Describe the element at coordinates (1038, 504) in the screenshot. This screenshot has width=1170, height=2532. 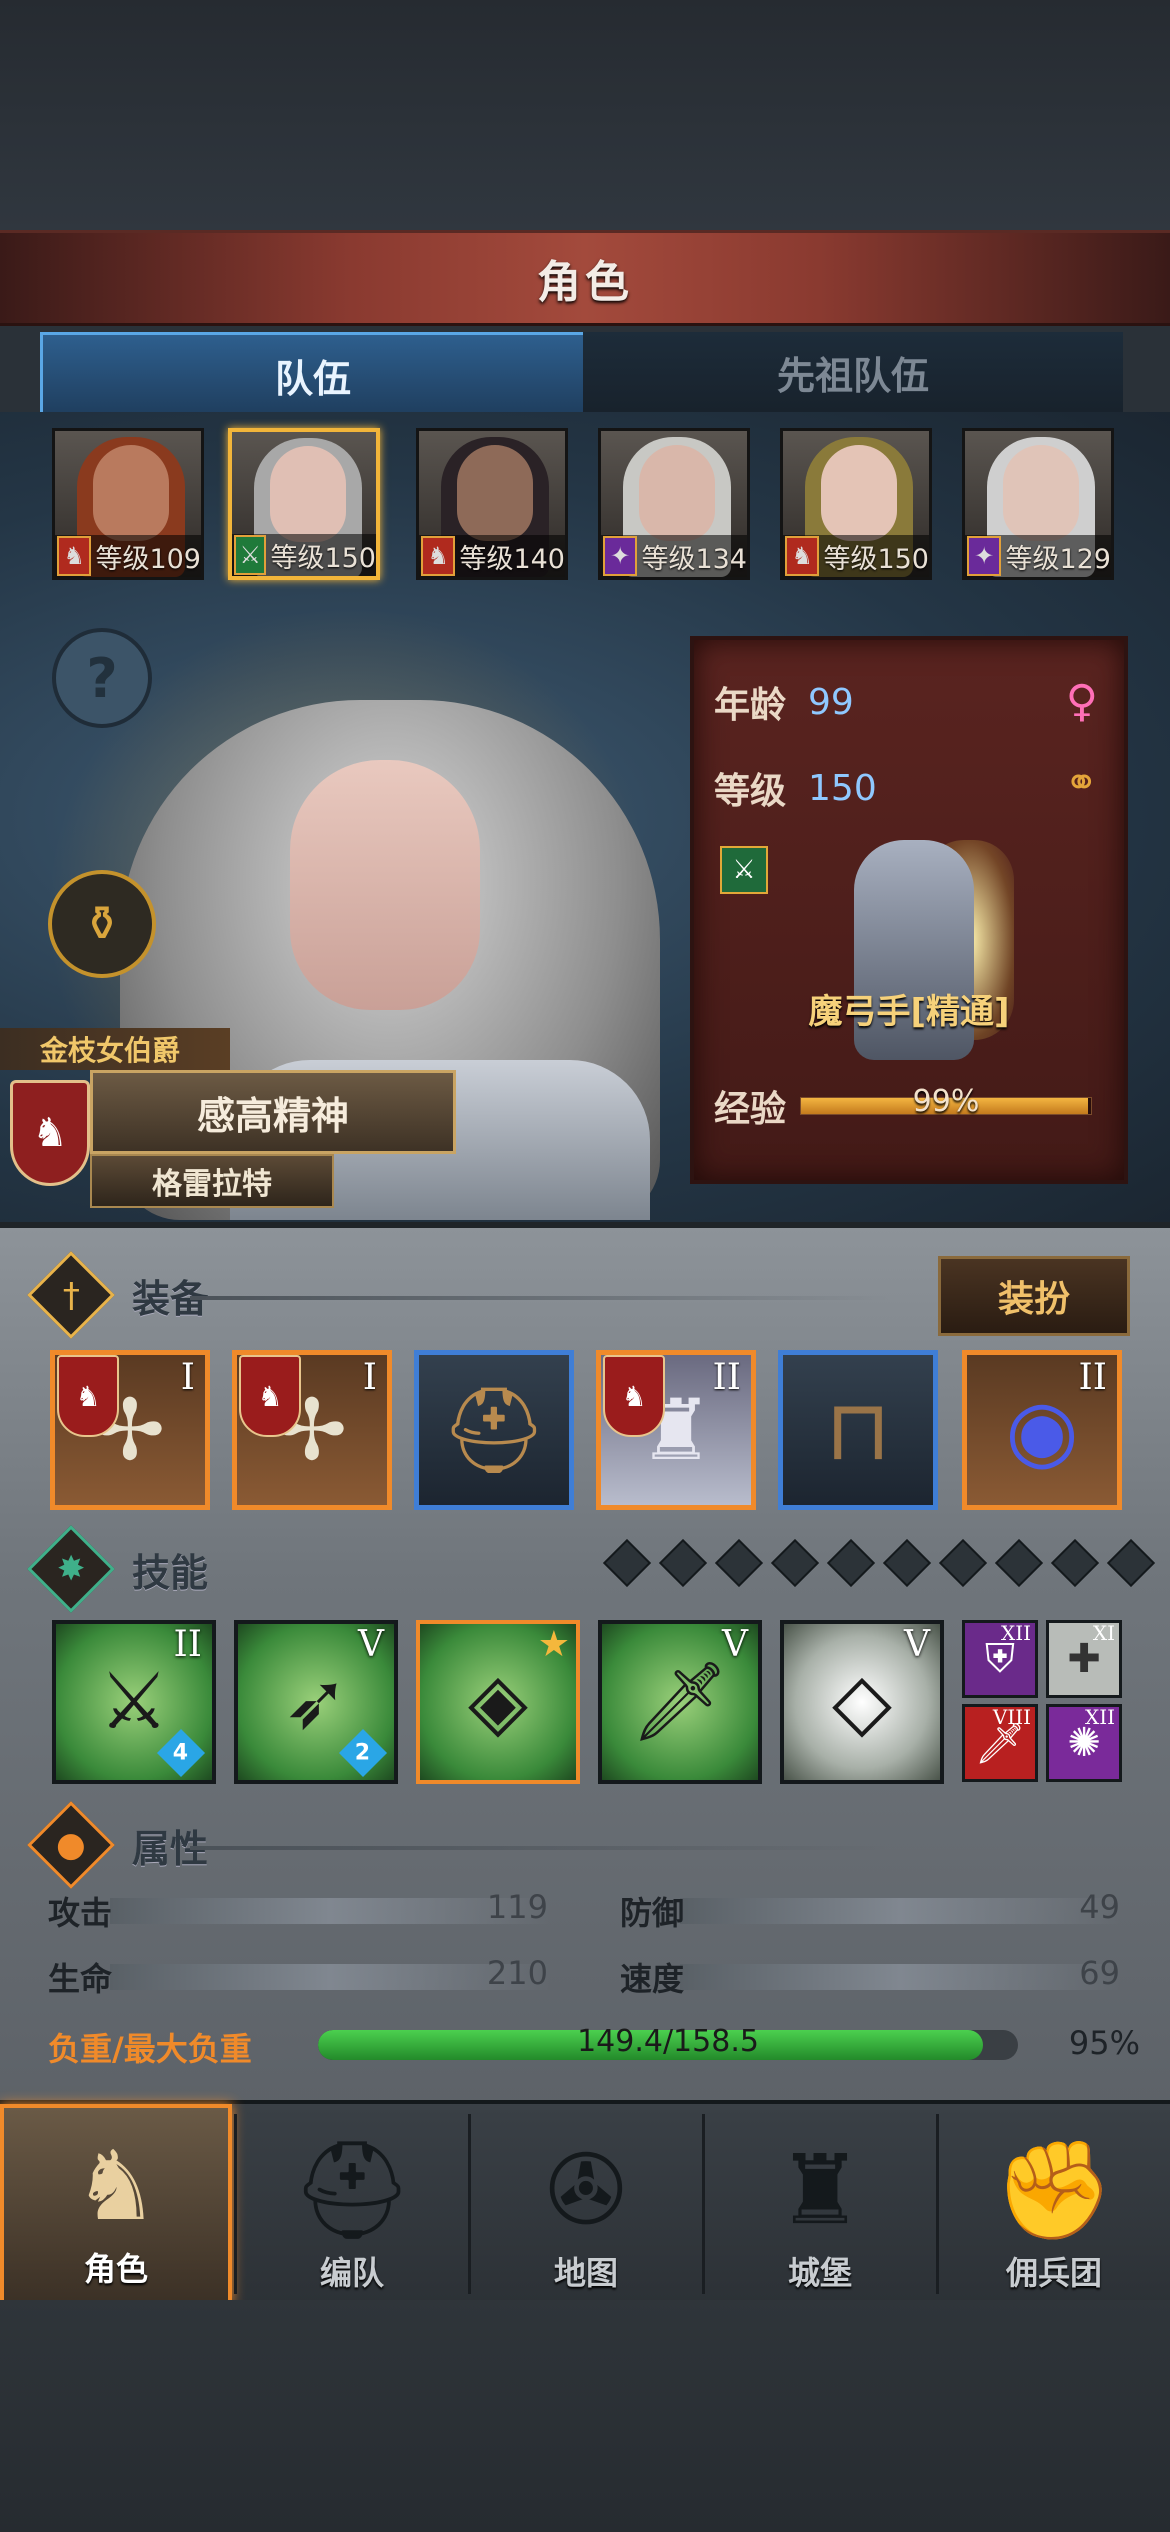
I see `roster-portrait-6: ✦ 等级129` at that location.